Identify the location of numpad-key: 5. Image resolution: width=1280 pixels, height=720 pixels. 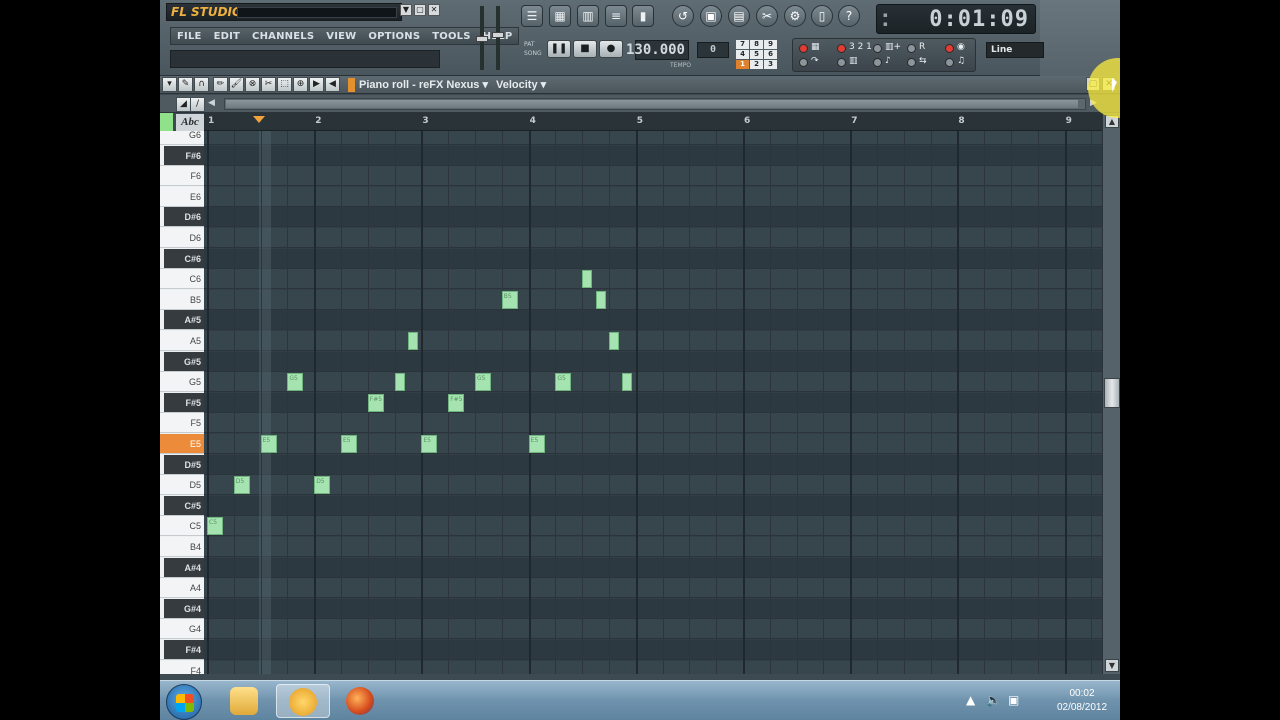
(756, 54).